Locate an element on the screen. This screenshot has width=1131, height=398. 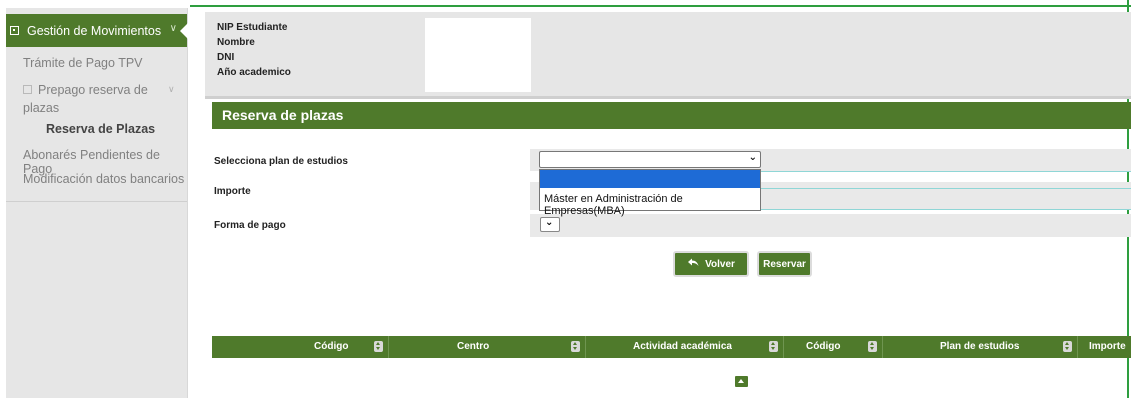
scroll-to-top-icon is located at coordinates (741, 381).